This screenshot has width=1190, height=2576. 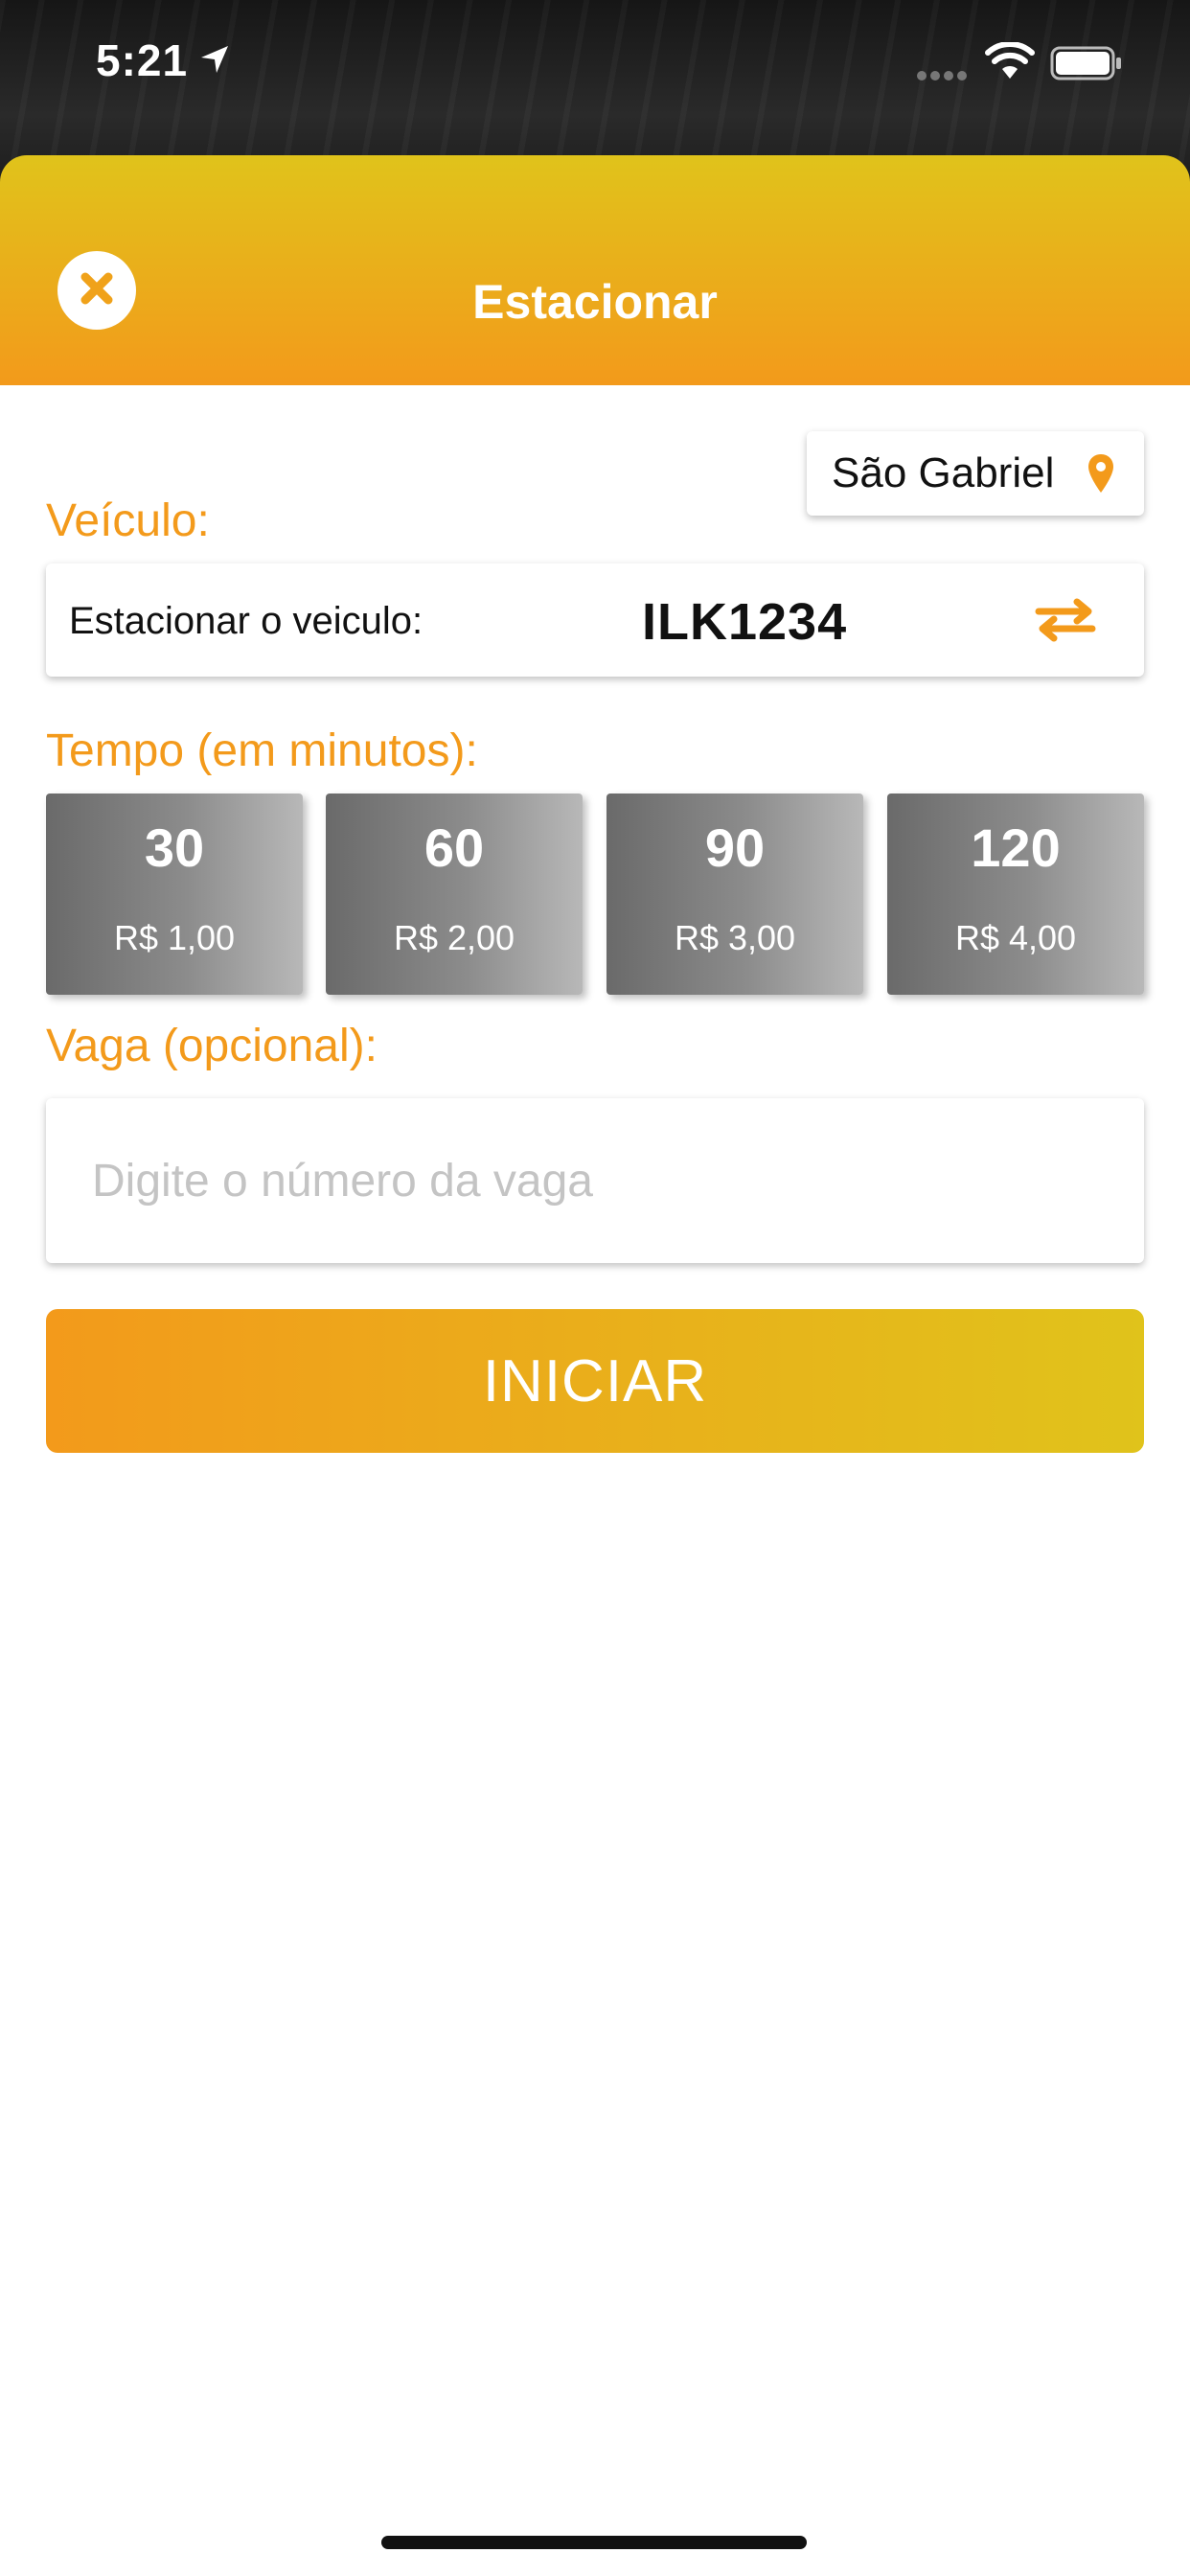 What do you see at coordinates (735, 937) in the screenshot?
I see `time-option-price: R$ 3,00` at bounding box center [735, 937].